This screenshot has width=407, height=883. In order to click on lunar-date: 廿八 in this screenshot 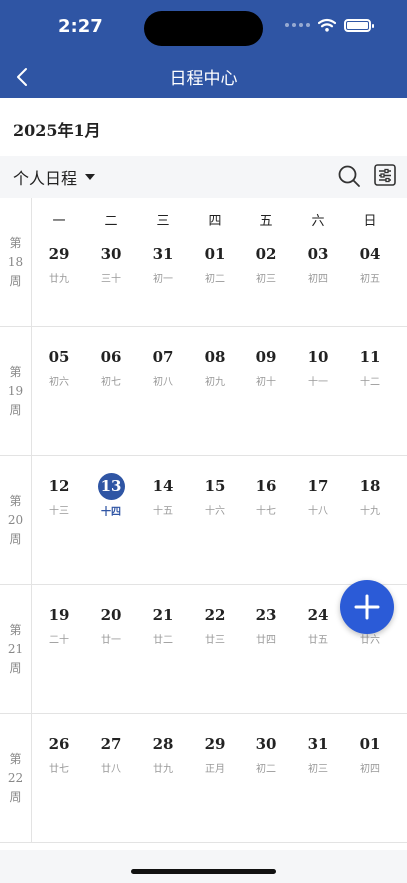, I will do `click(111, 769)`.